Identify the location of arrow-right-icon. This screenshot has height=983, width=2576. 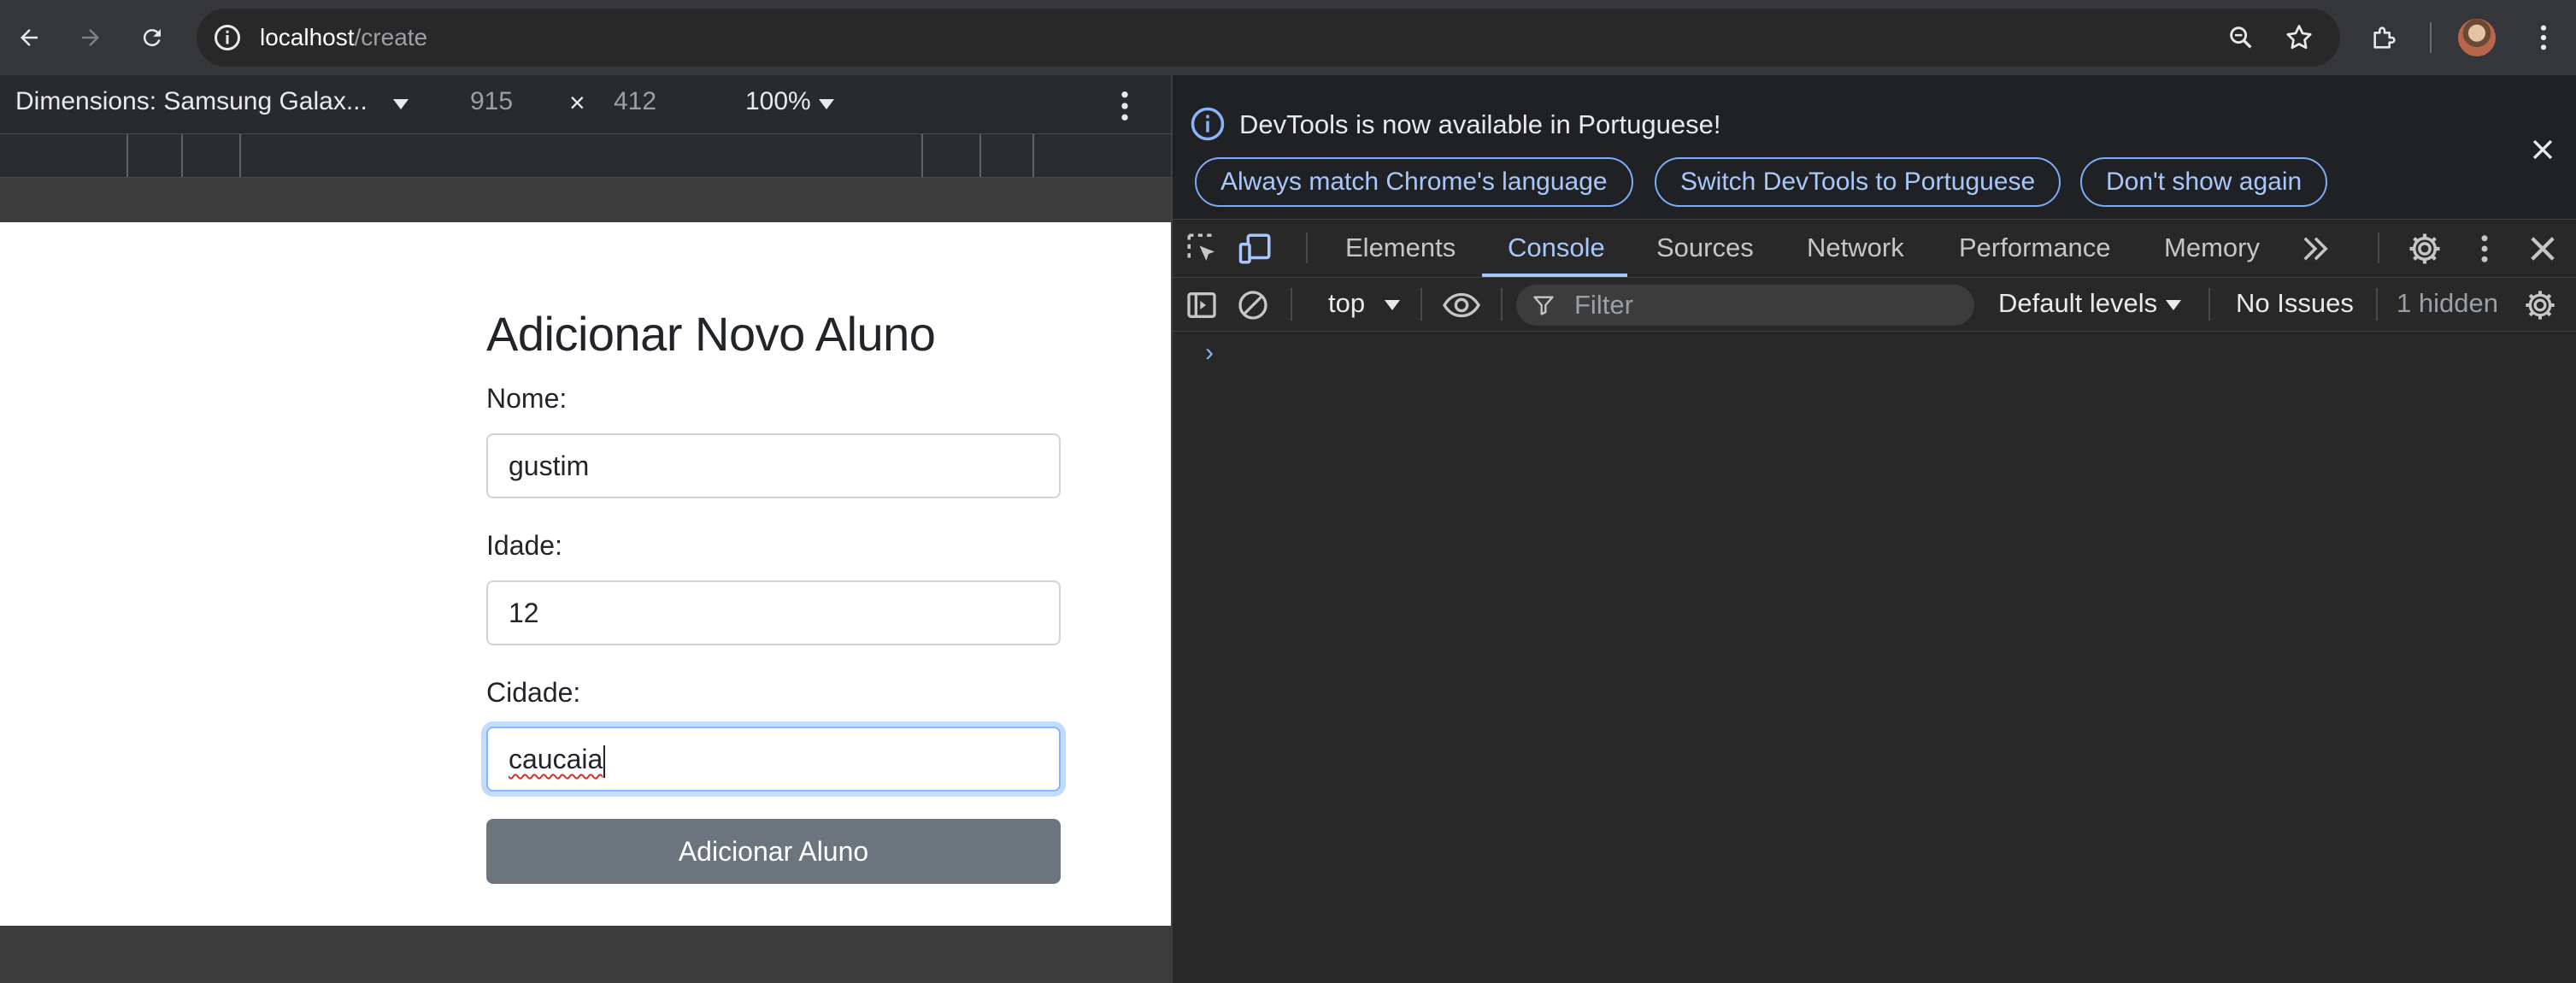
(90, 37).